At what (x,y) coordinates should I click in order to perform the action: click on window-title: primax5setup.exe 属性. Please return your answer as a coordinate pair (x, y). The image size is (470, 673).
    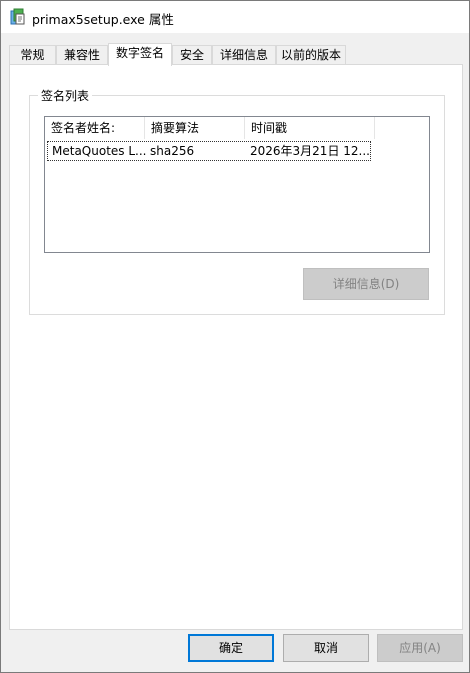
    Looking at the image, I should click on (103, 19).